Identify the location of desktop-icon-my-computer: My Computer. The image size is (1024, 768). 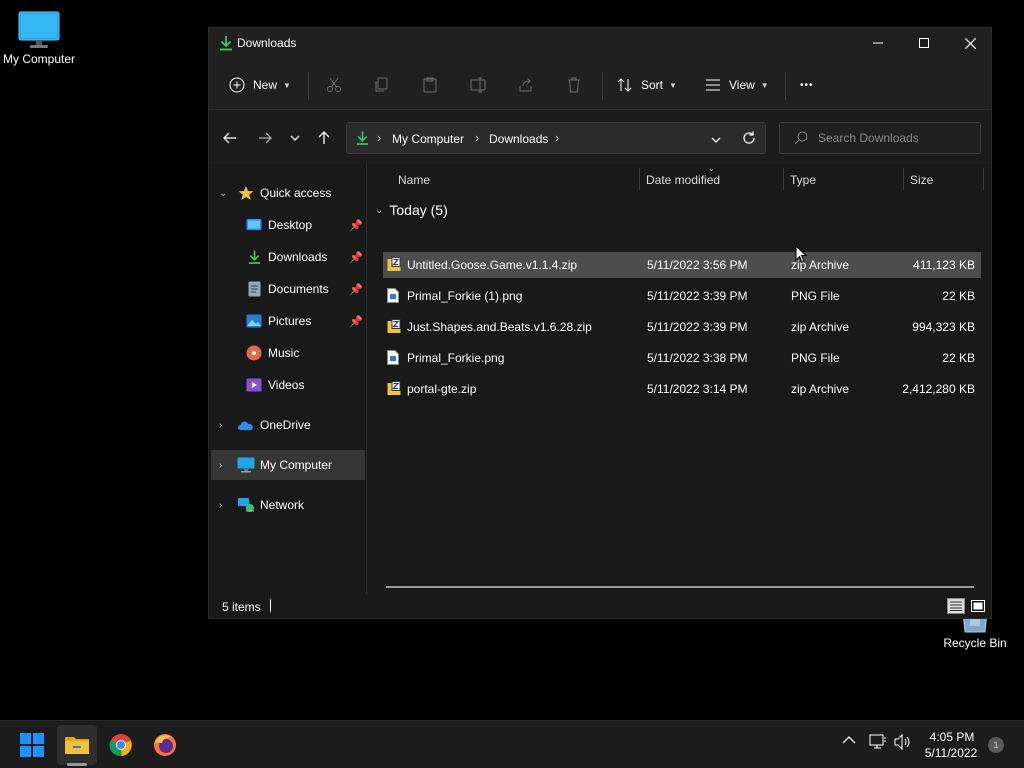
(39, 38).